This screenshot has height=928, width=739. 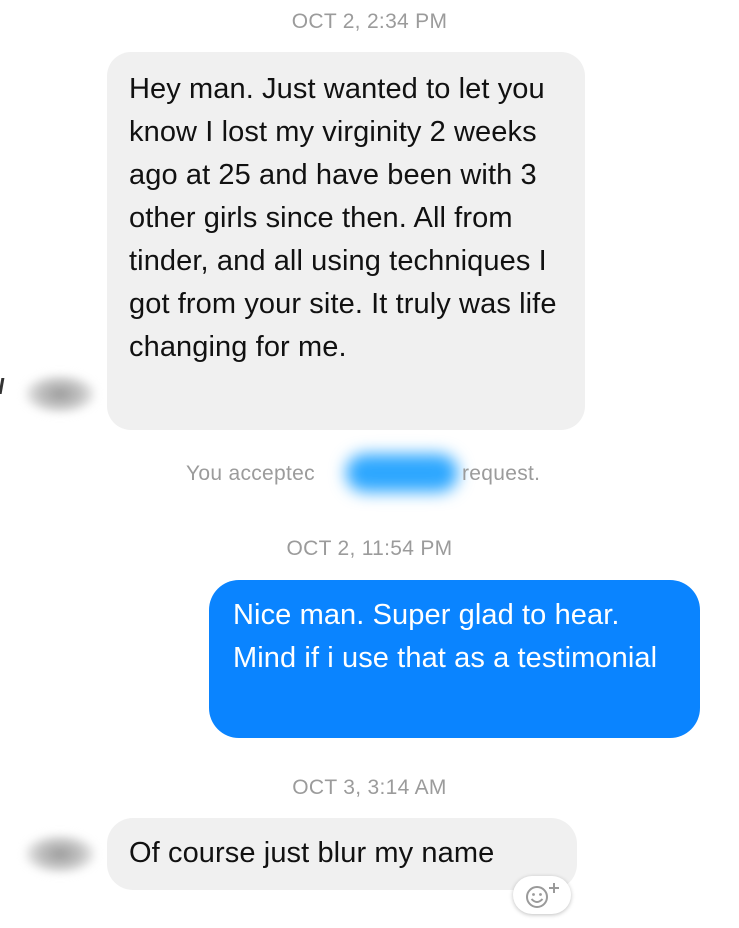 I want to click on add-reaction-icon, so click(x=542, y=895).